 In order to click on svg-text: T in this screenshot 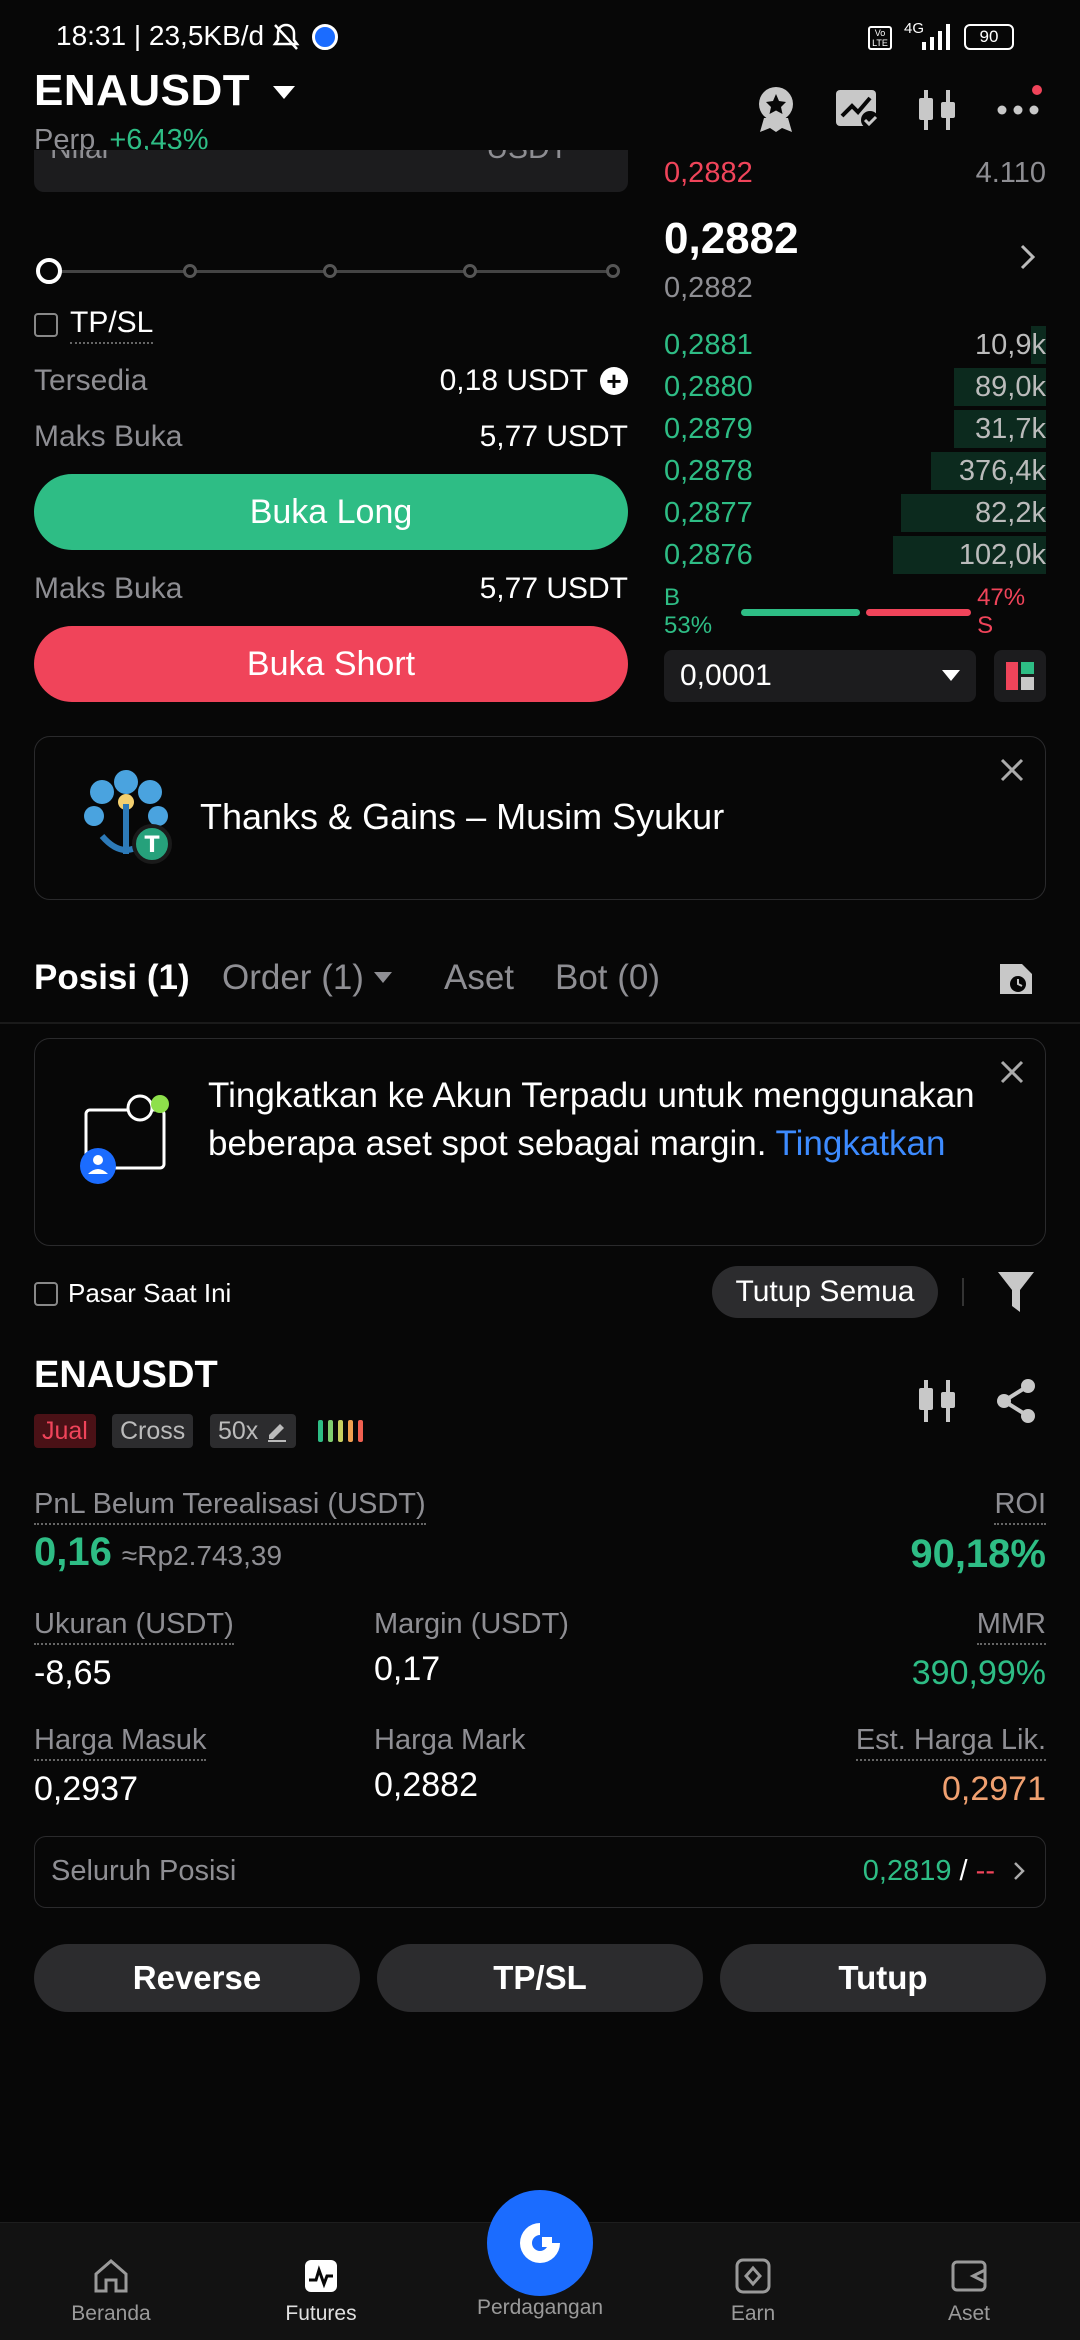, I will do `click(151, 845)`.